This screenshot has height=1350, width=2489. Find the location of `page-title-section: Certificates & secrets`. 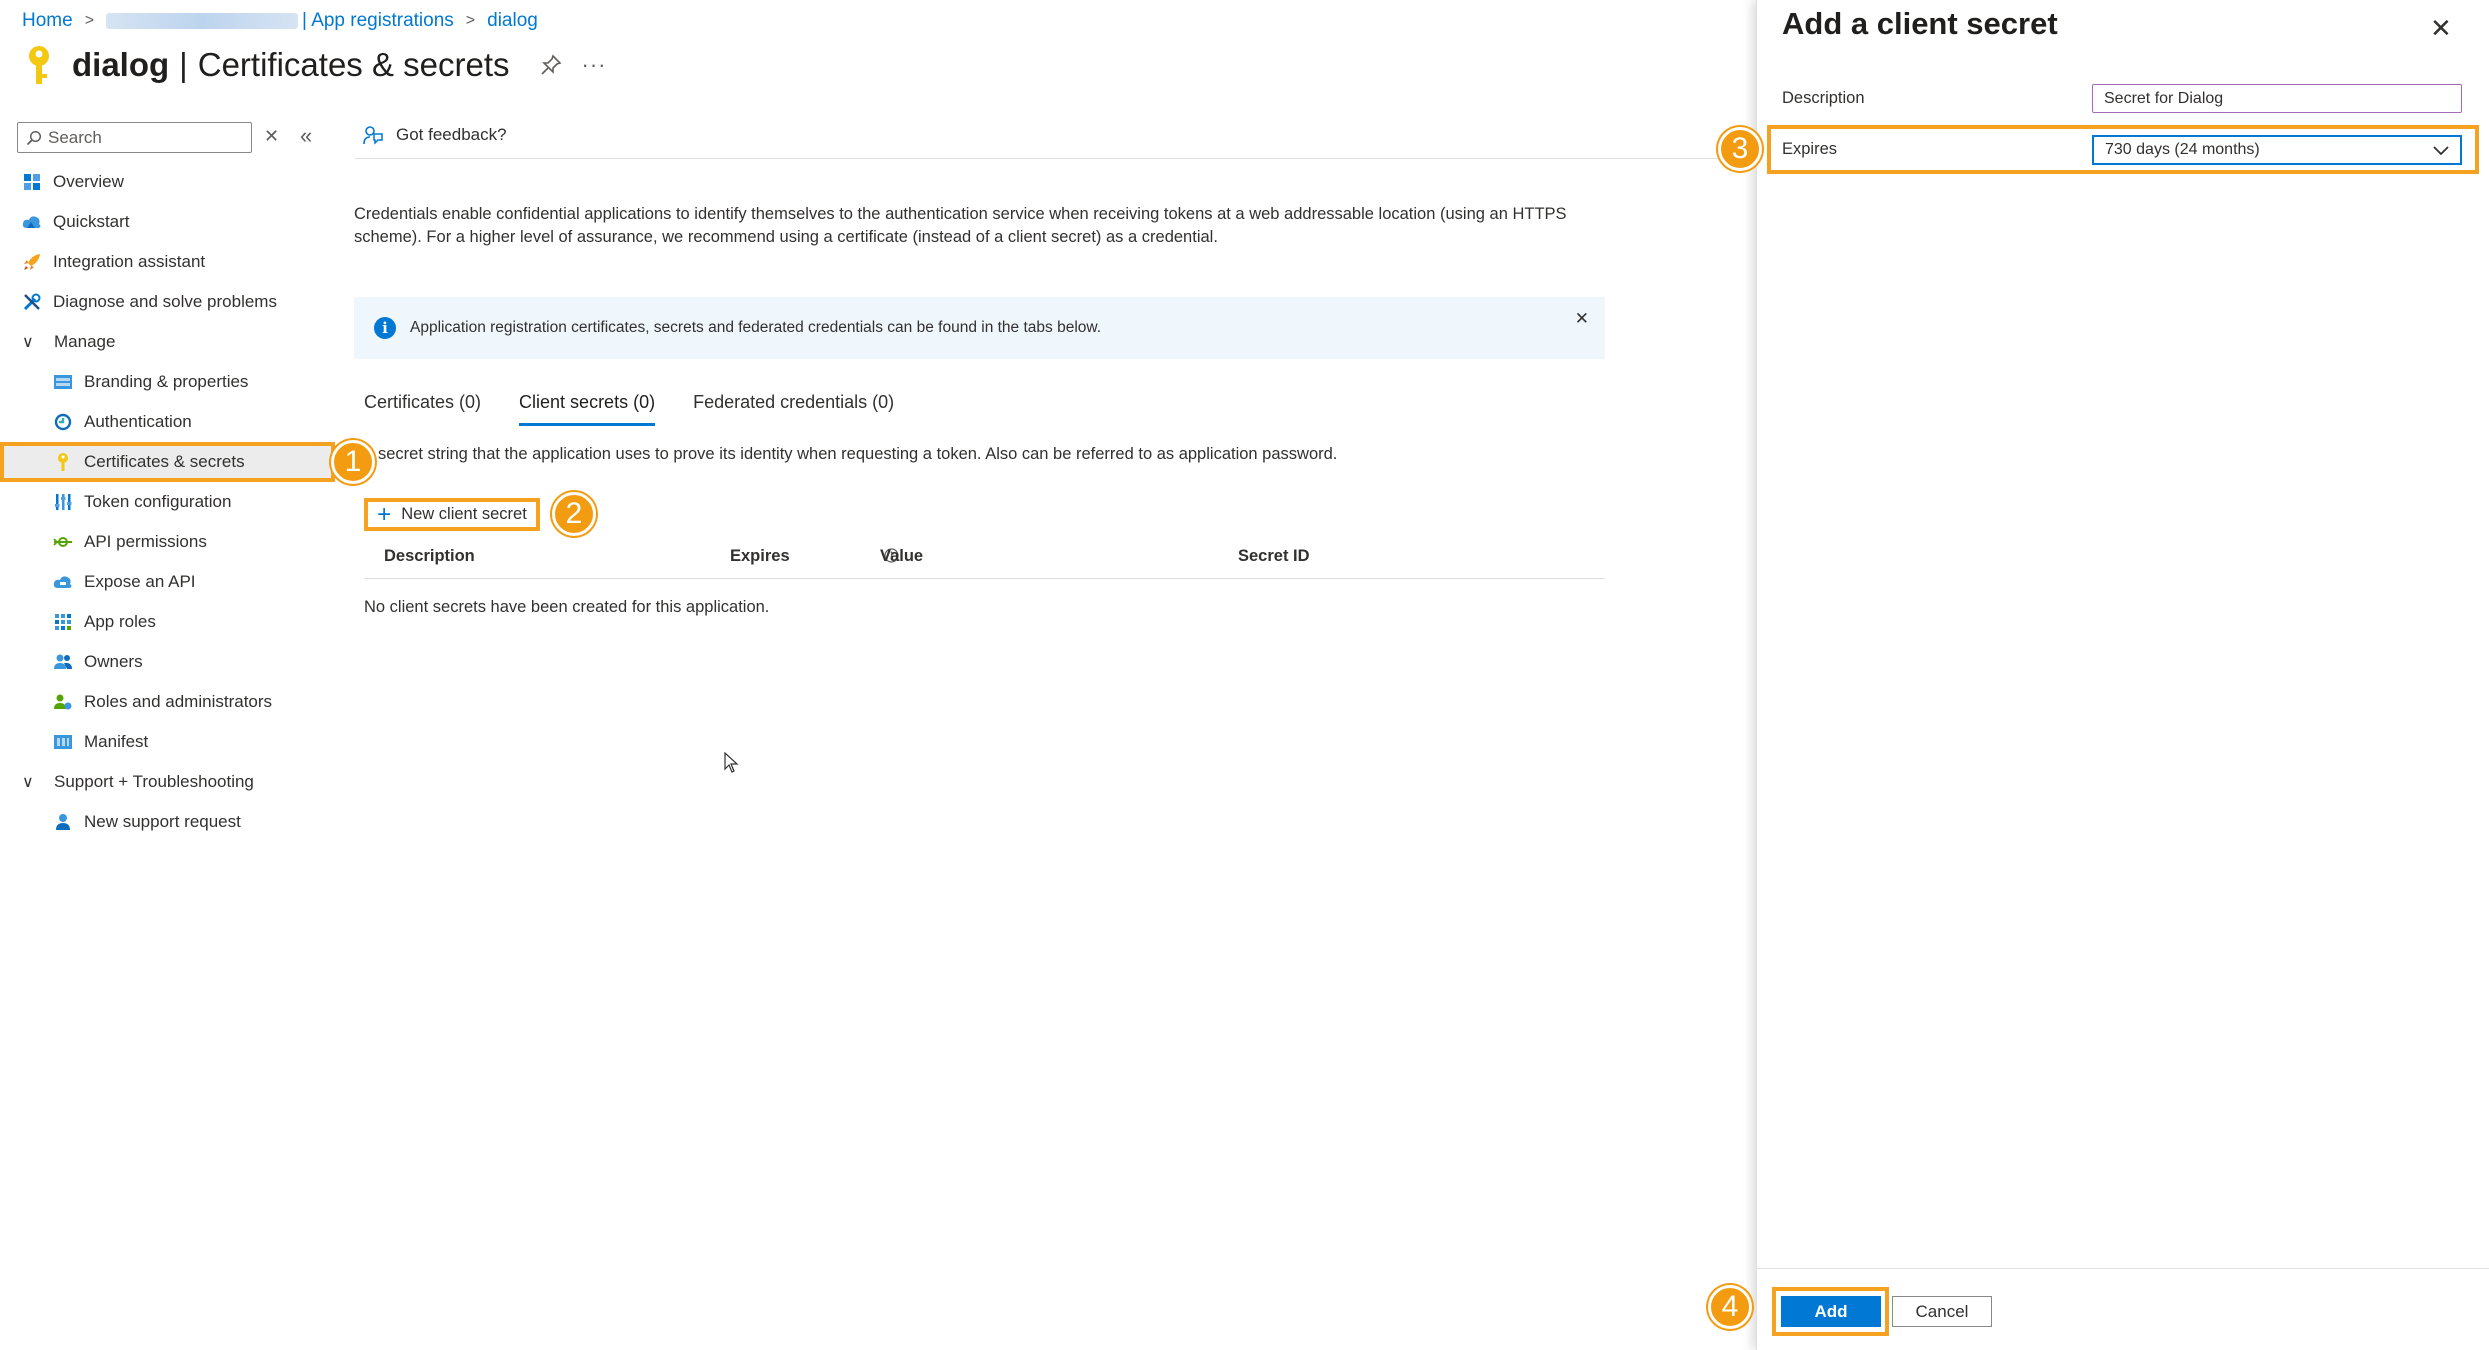

page-title-section: Certificates & secrets is located at coordinates (353, 64).